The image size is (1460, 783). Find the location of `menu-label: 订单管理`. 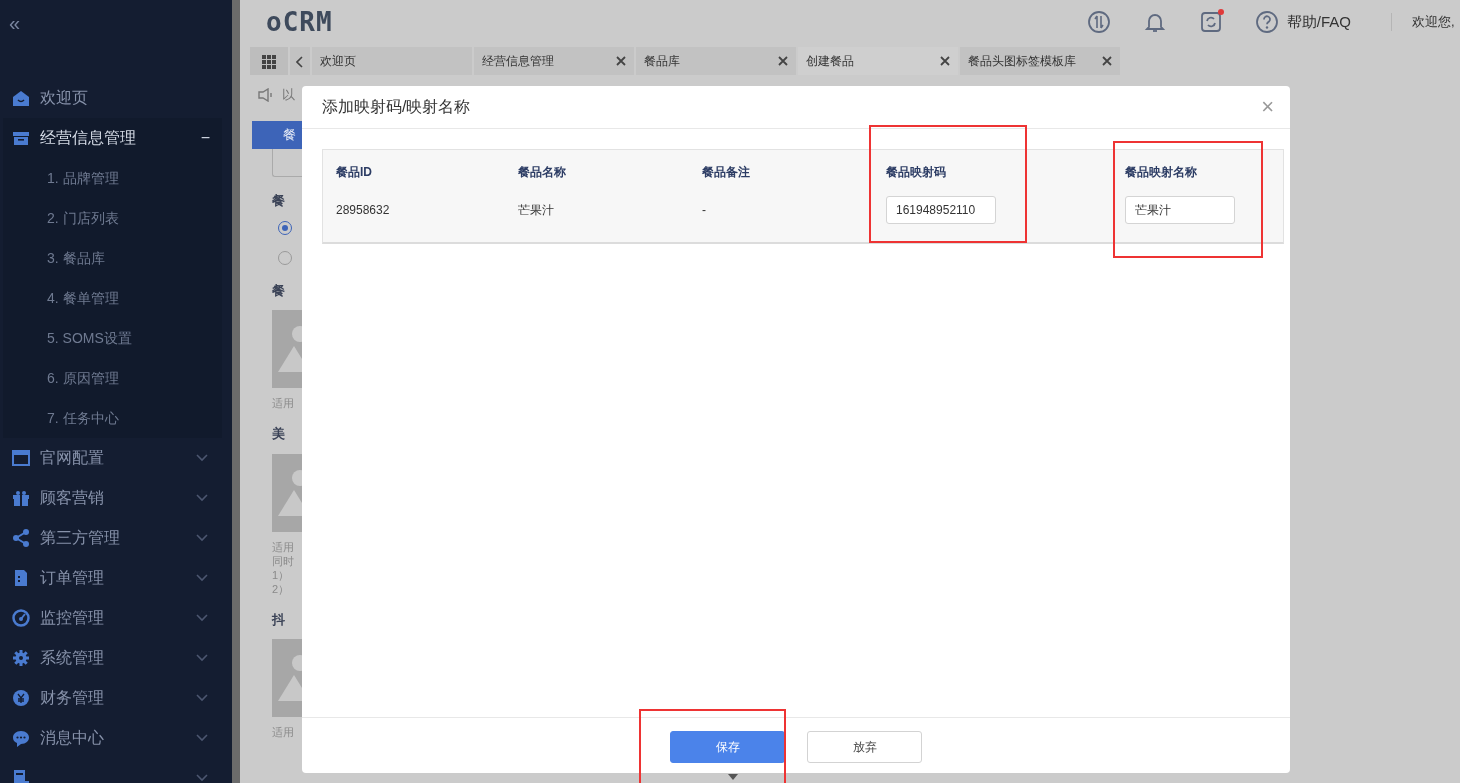

menu-label: 订单管理 is located at coordinates (72, 578).